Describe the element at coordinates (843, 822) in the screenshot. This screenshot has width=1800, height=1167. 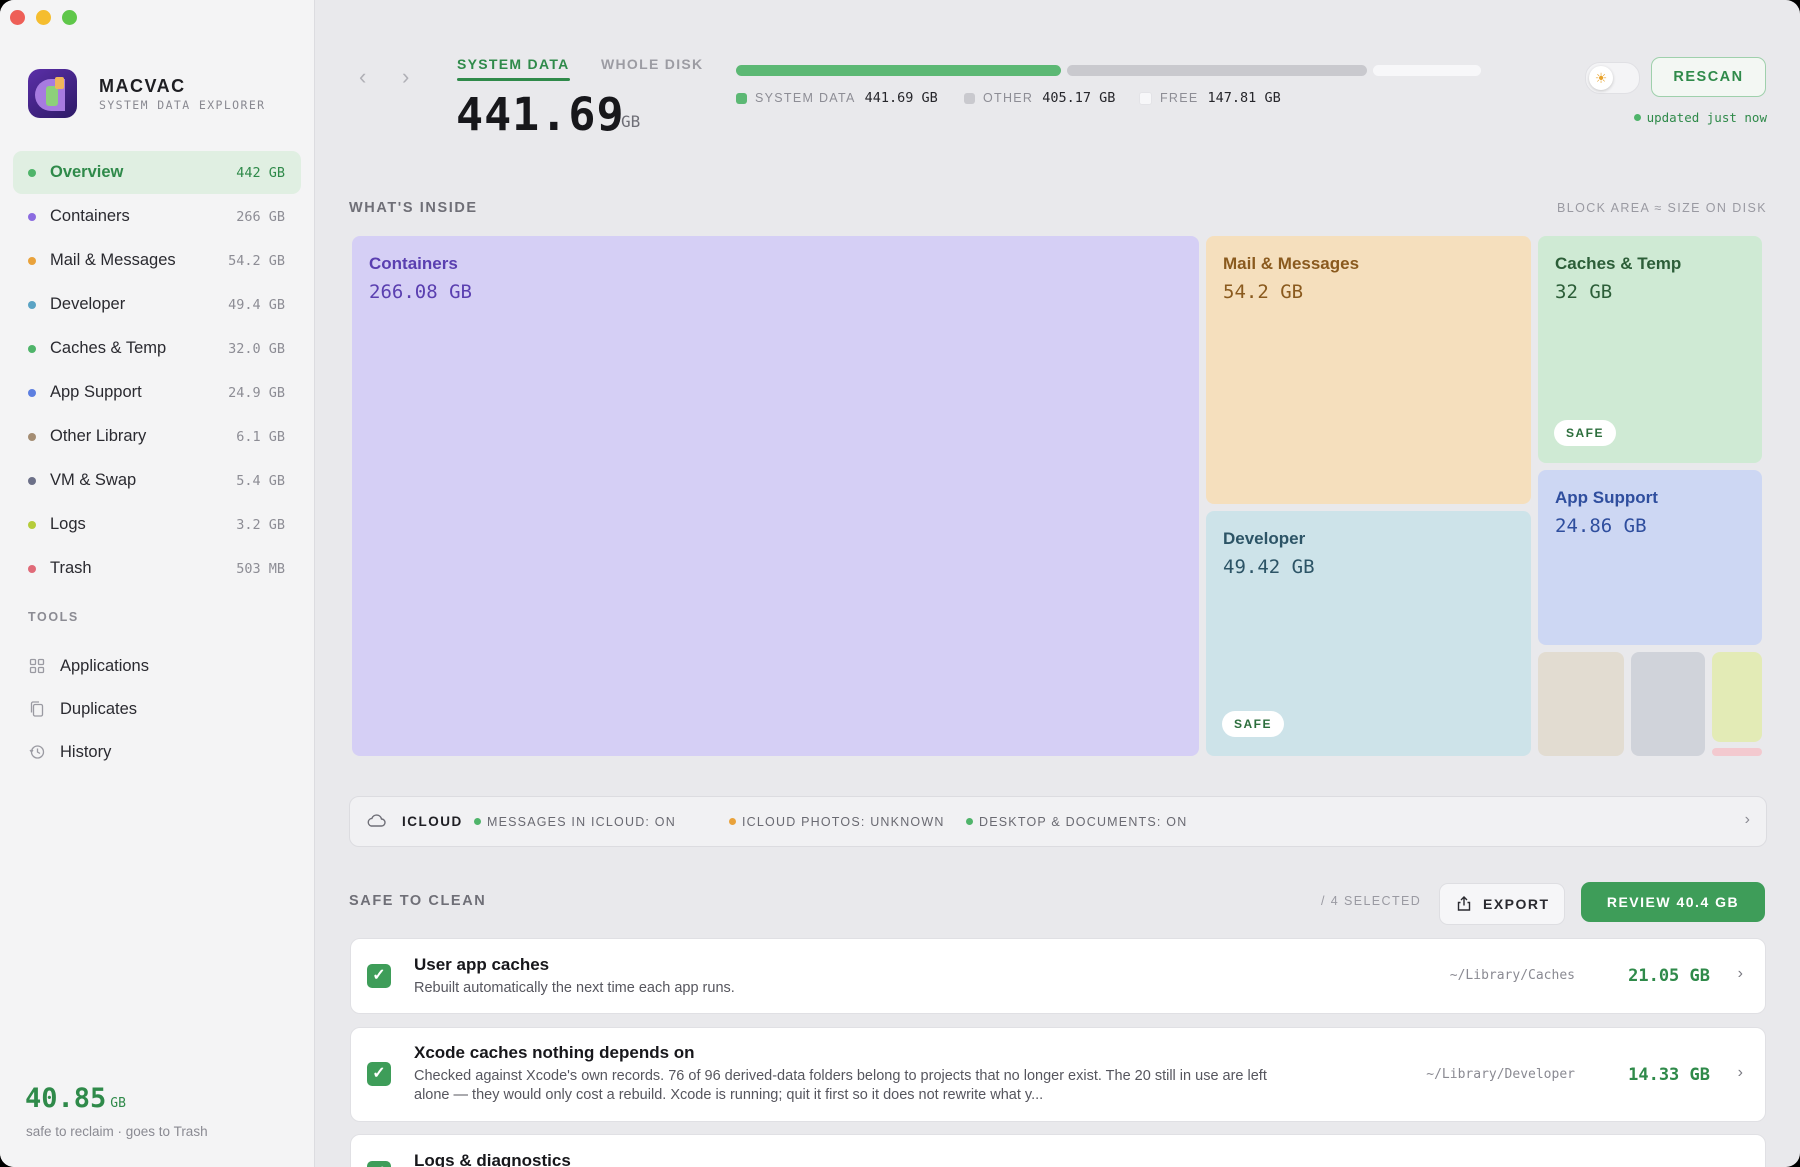
I see `icloud-status-text: ICLOUD PHOTOS: UNKNOWN` at that location.